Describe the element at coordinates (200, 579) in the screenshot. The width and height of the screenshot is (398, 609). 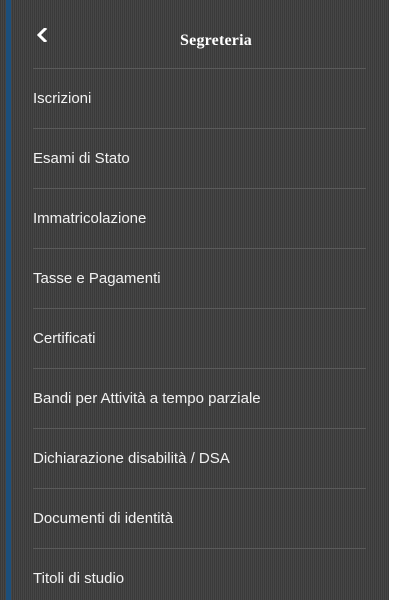
I see `menu-item-titoli-di-studio: Titoli di studio` at that location.